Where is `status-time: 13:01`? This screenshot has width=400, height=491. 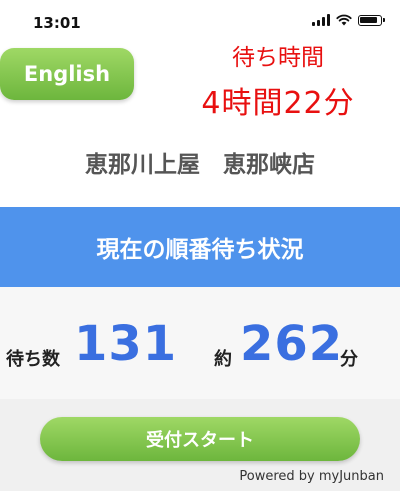 status-time: 13:01 is located at coordinates (57, 23).